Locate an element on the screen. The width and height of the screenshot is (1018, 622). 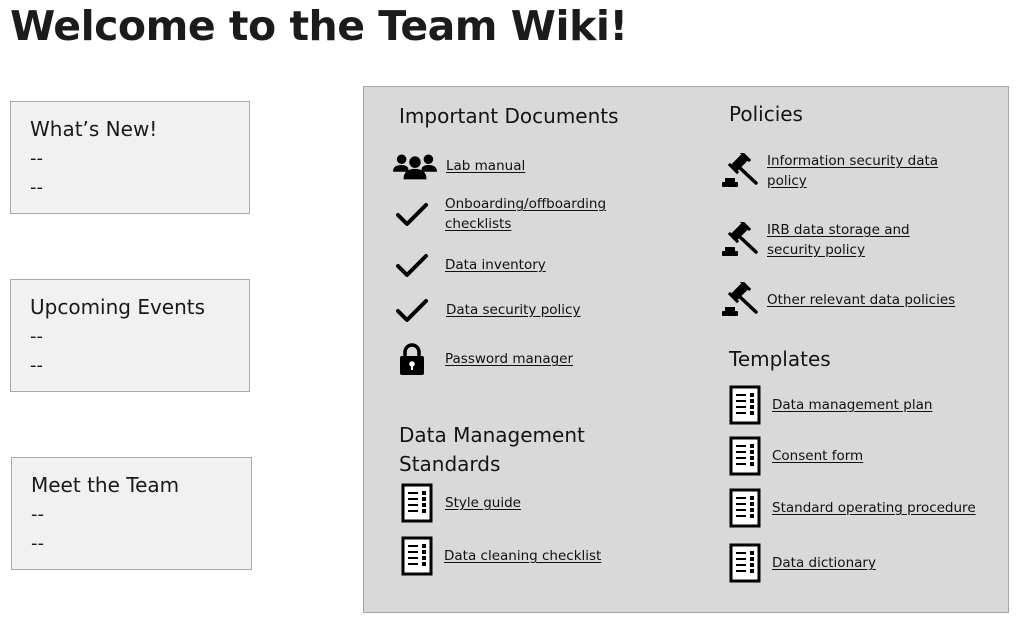
consent-form-link: Consent form is located at coordinates (817, 456).